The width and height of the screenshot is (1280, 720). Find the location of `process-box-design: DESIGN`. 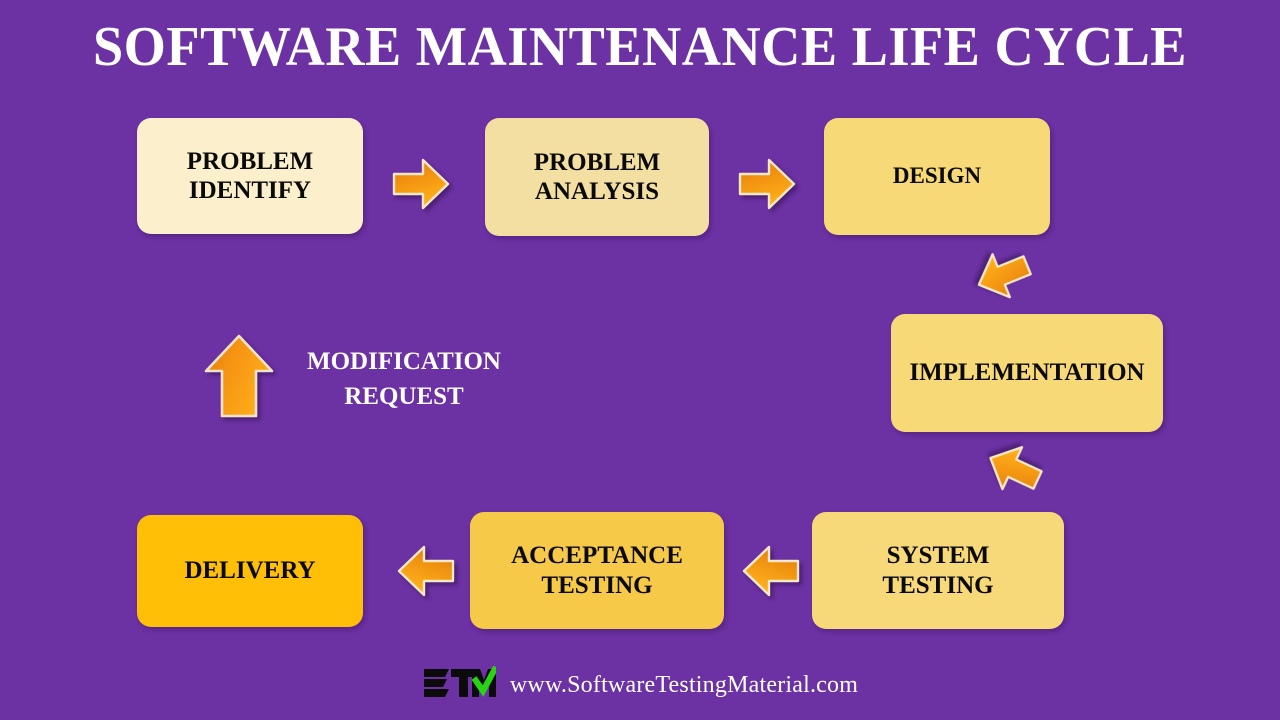

process-box-design: DESIGN is located at coordinates (937, 176).